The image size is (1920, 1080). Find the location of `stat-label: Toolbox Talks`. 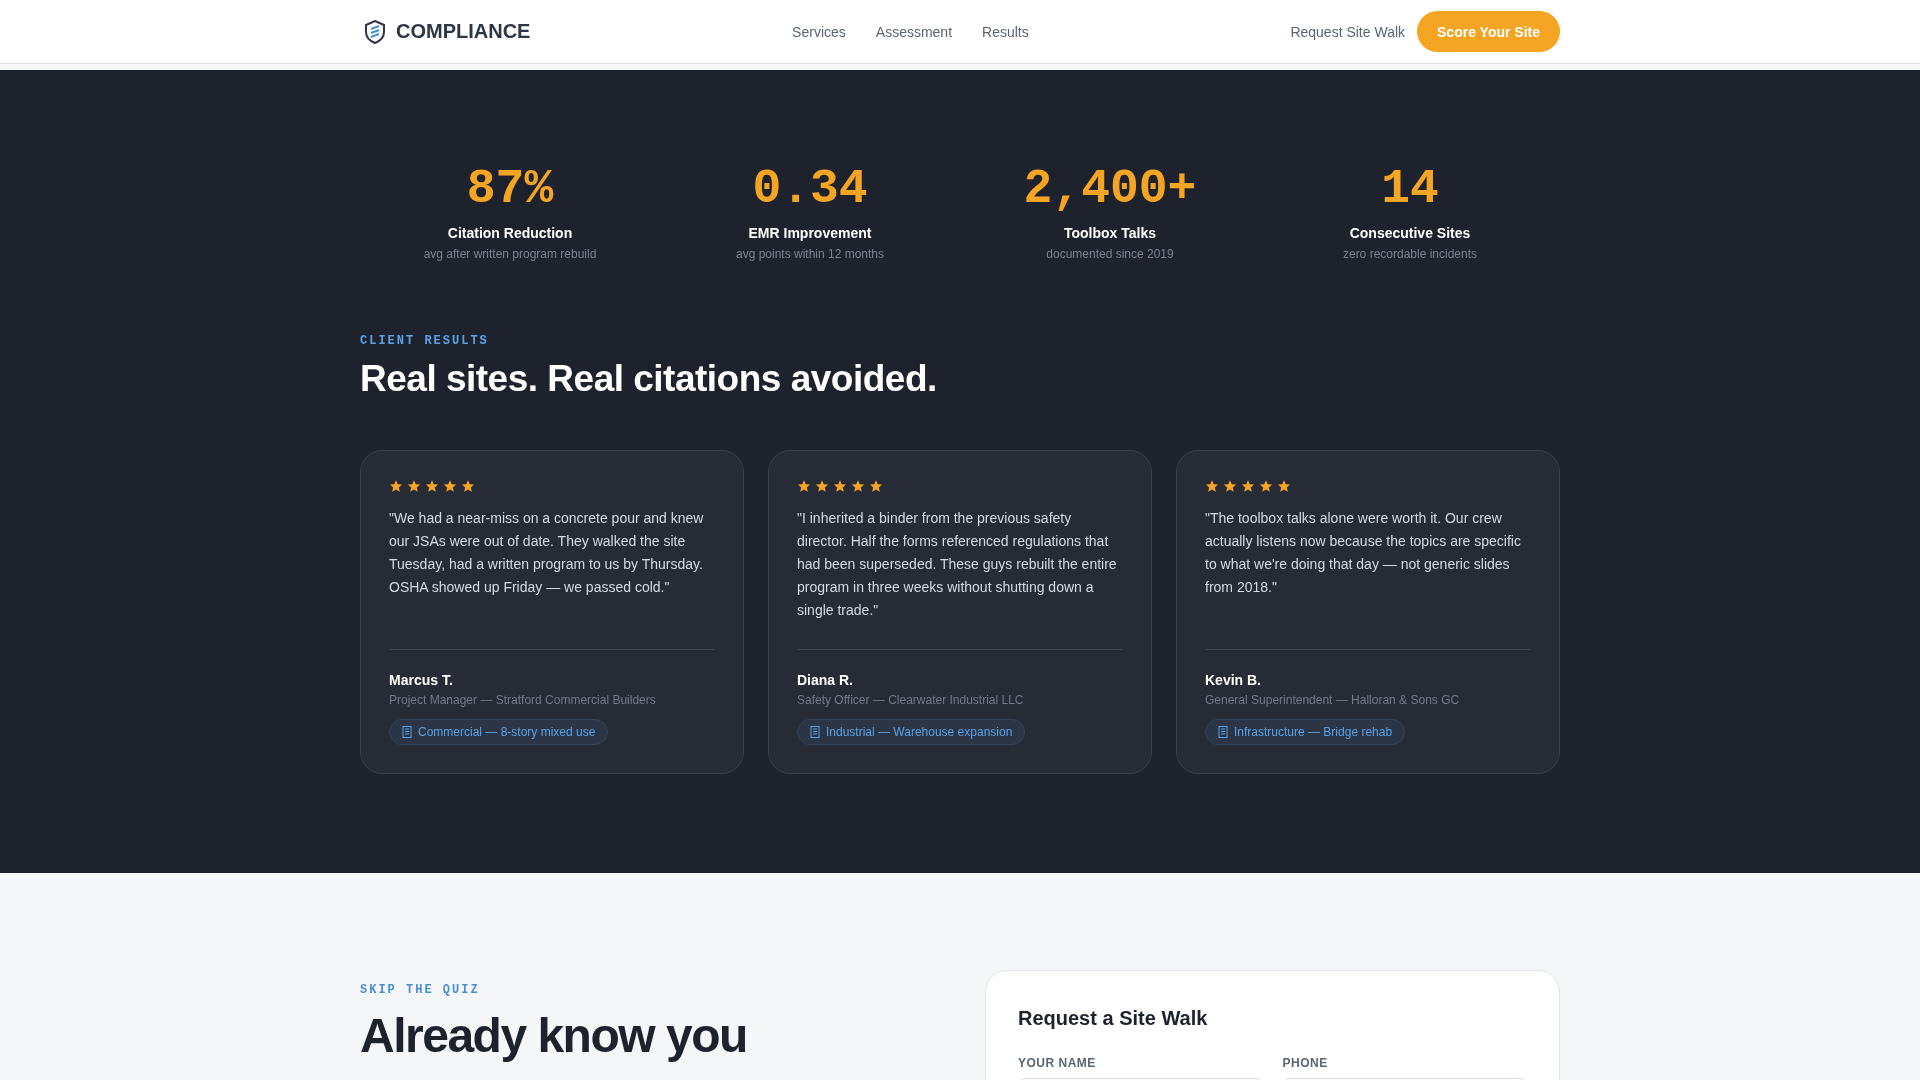

stat-label: Toolbox Talks is located at coordinates (1109, 233).